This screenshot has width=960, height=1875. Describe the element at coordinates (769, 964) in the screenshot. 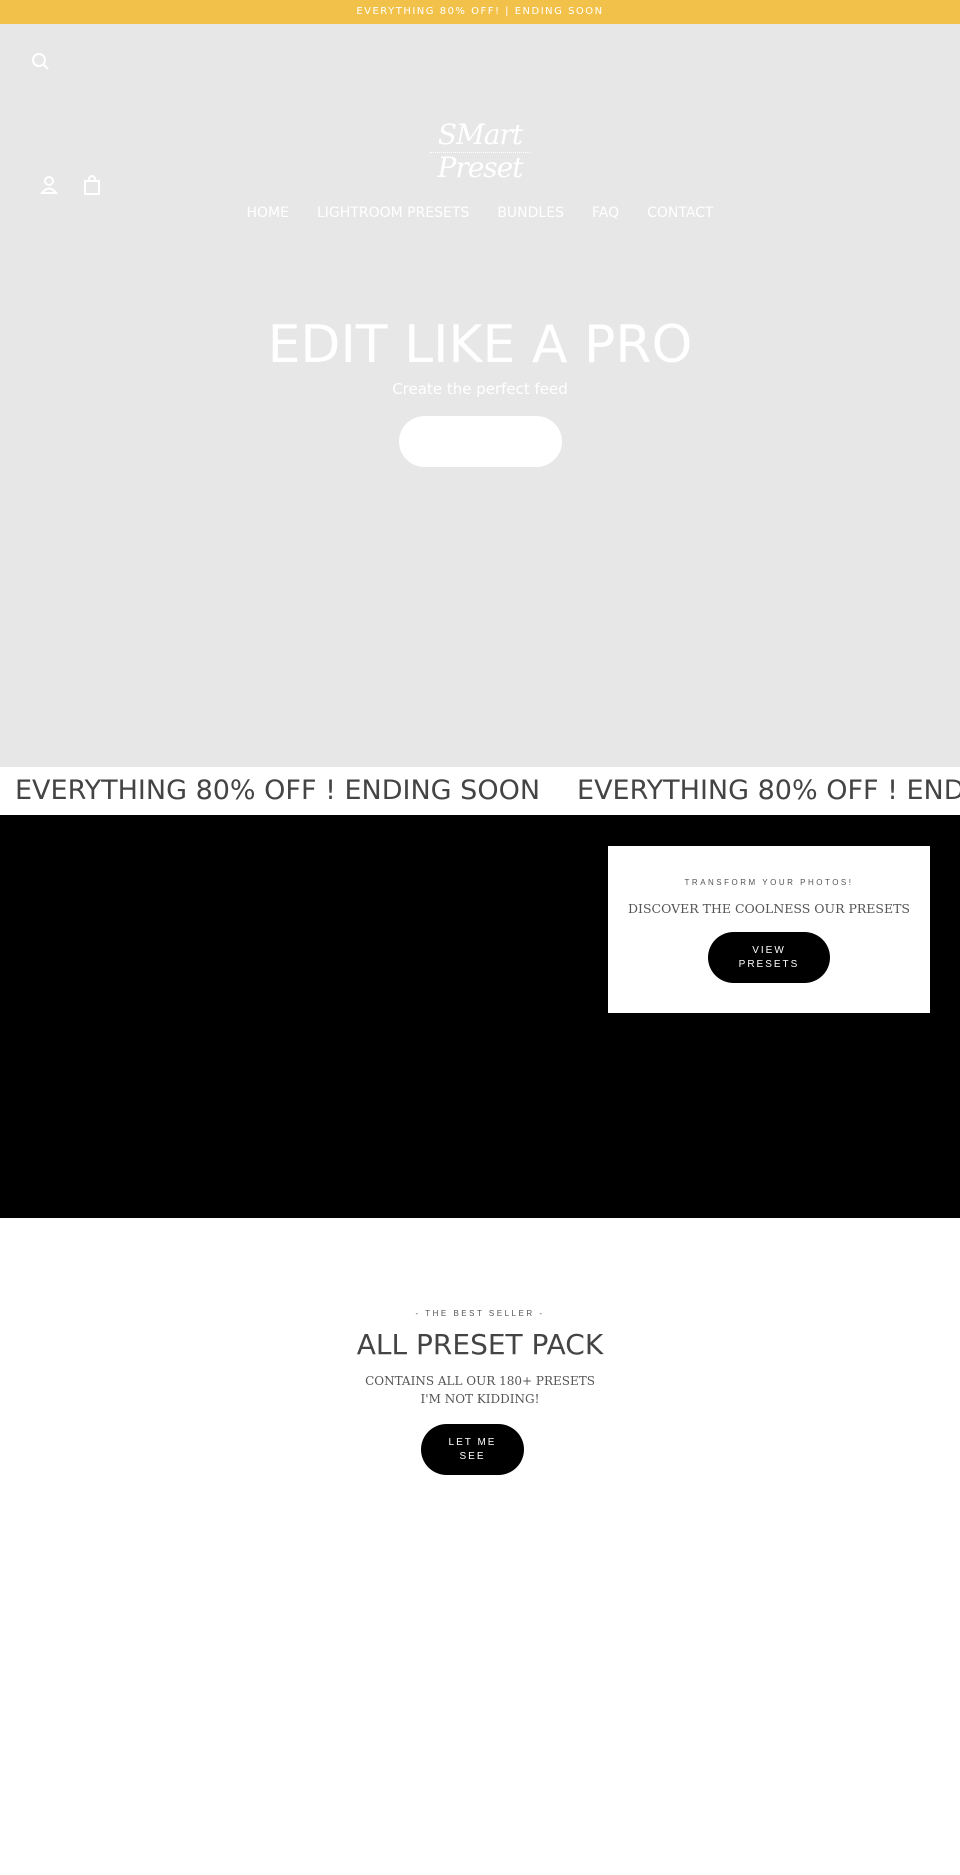

I see `button-label: PRESETS` at that location.